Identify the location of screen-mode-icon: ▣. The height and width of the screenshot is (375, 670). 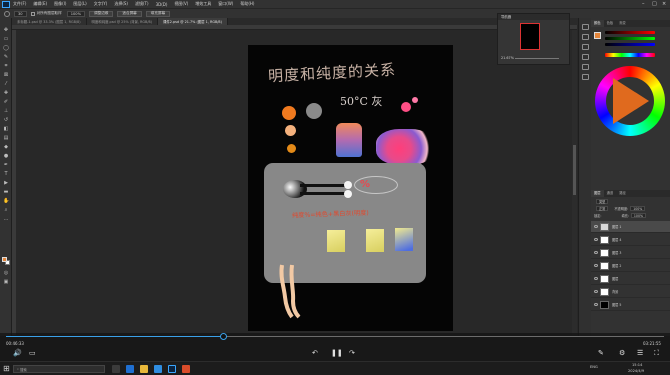
(6, 282).